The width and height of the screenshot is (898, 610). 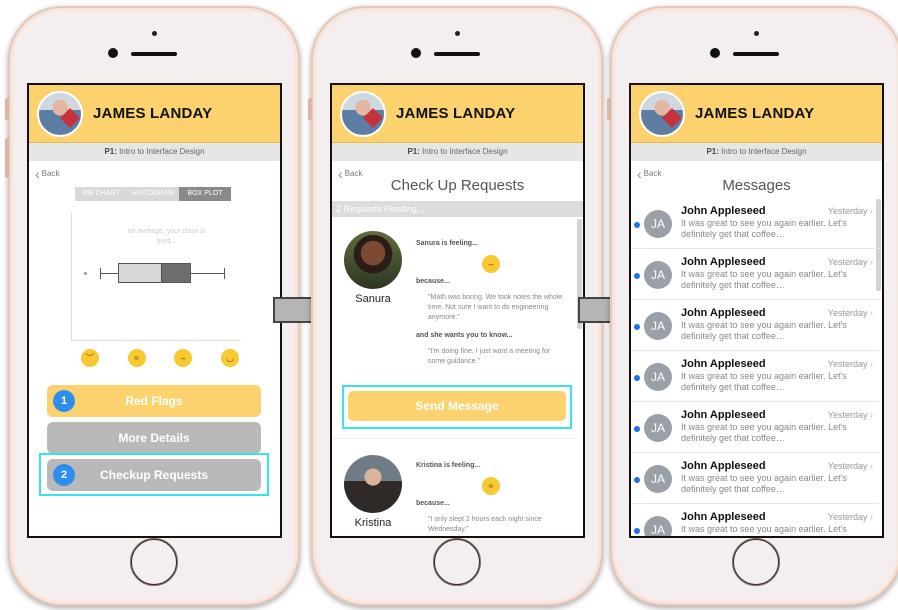 I want to click on back-label: Back, so click(x=50, y=173).